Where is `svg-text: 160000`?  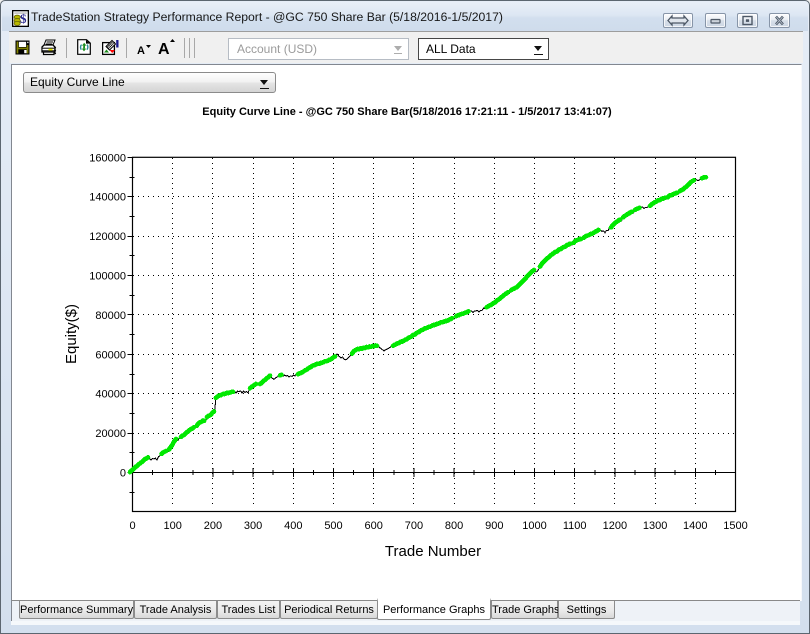 svg-text: 160000 is located at coordinates (107, 158).